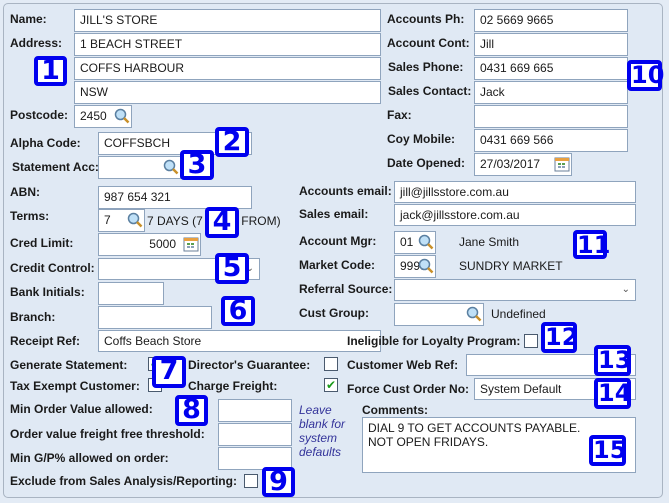  I want to click on date-opened-label: Date Opened:, so click(426, 163).